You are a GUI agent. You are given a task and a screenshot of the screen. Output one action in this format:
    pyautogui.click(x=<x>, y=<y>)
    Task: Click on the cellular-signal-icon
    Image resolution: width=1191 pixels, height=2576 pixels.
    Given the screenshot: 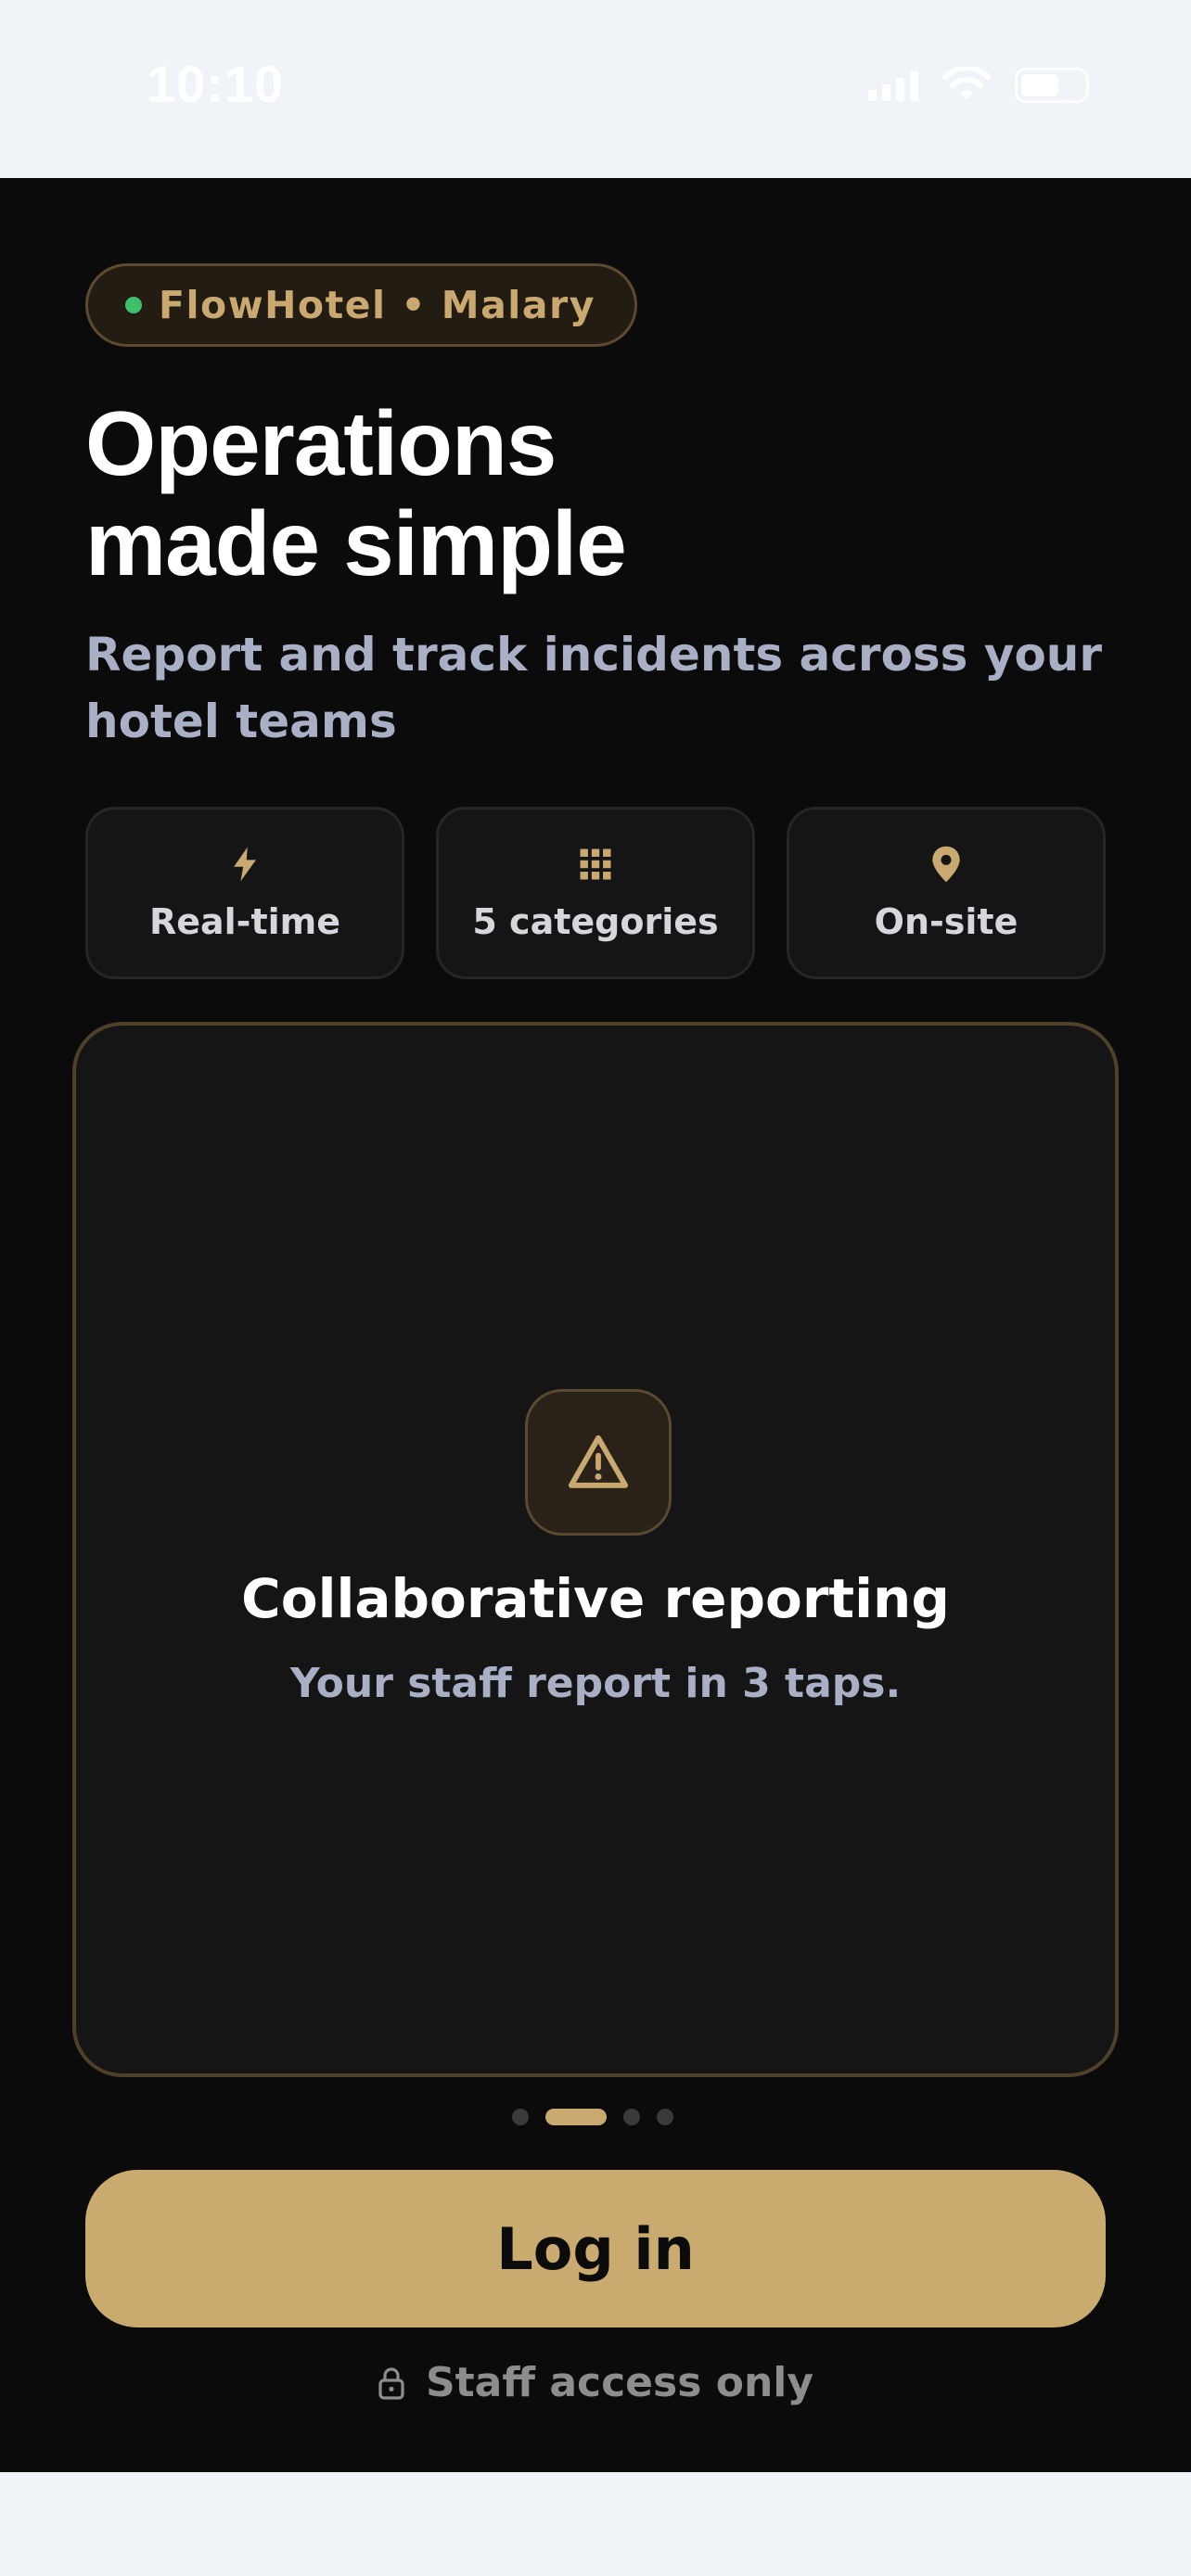 What is the action you would take?
    pyautogui.click(x=893, y=85)
    